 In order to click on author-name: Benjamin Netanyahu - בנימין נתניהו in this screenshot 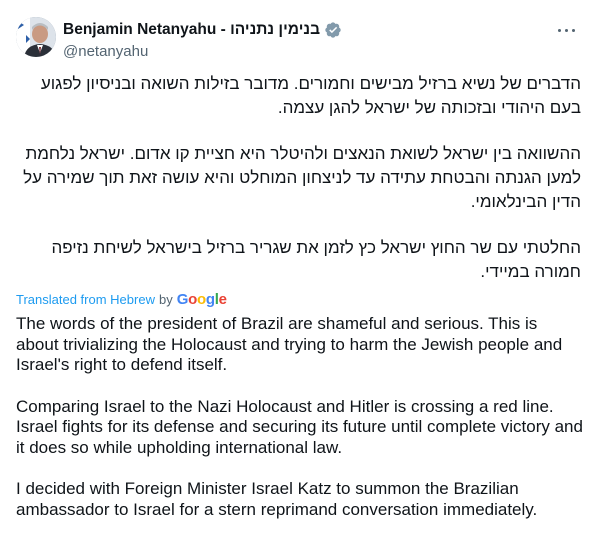, I will do `click(191, 30)`.